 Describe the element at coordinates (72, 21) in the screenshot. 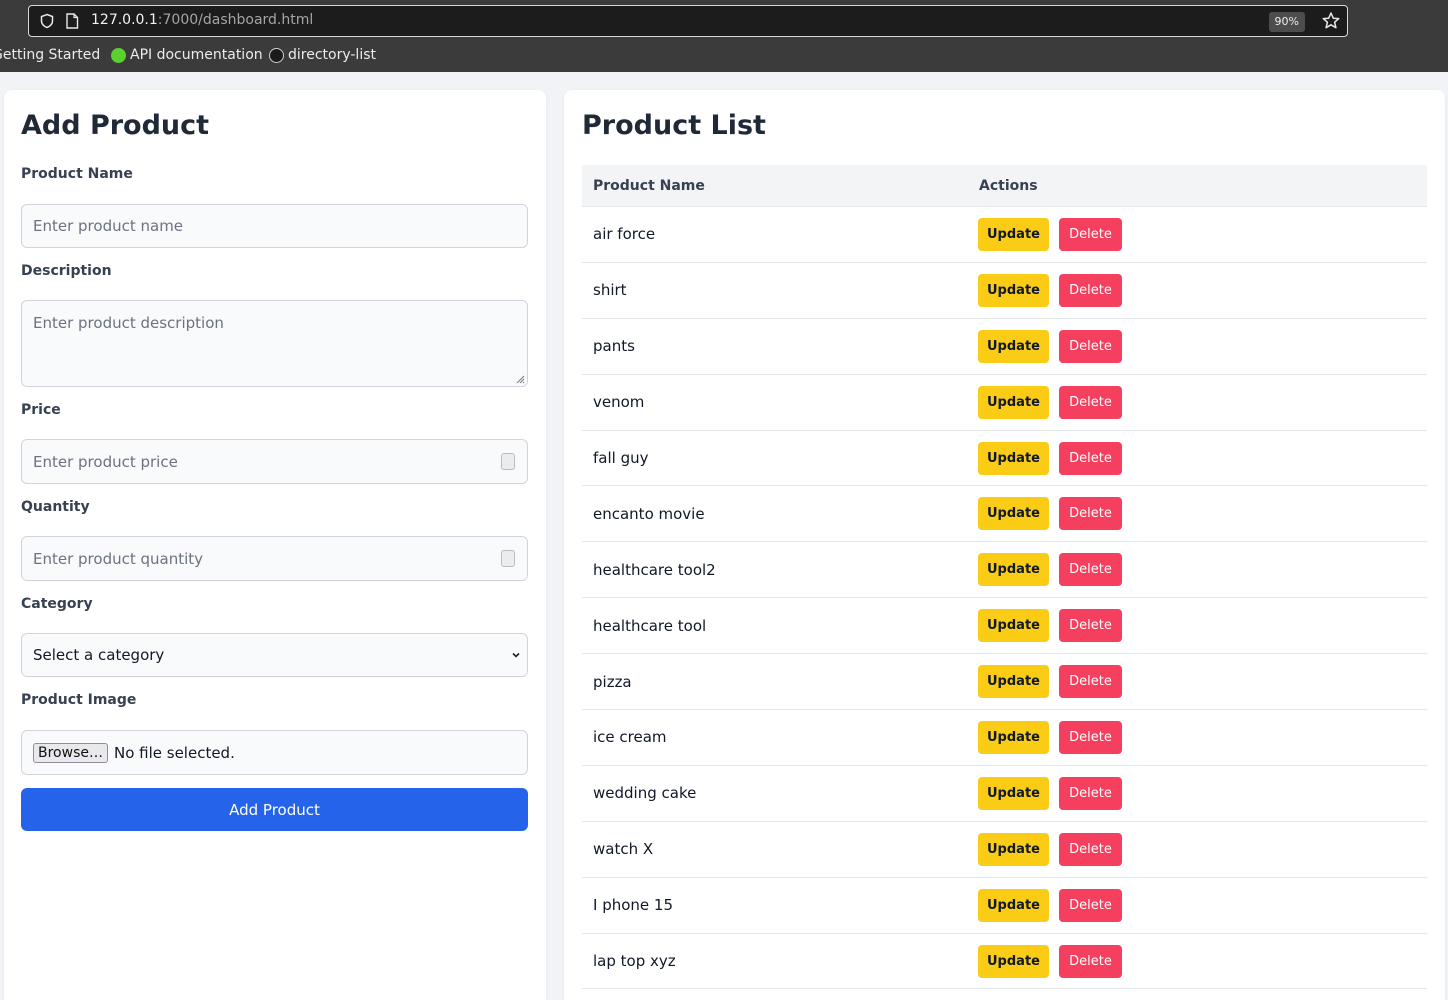

I see `page-icon` at that location.